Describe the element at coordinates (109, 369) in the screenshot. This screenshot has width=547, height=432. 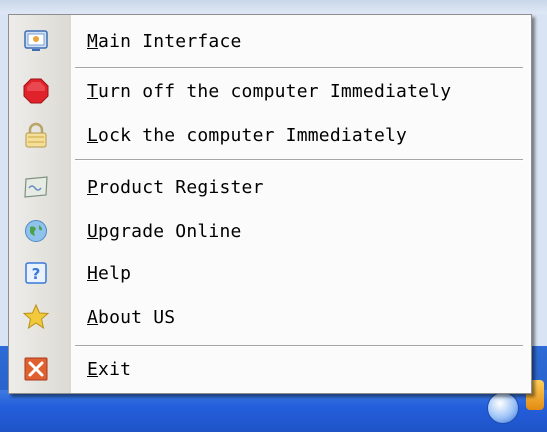
I see `menu-item-label: Exit` at that location.